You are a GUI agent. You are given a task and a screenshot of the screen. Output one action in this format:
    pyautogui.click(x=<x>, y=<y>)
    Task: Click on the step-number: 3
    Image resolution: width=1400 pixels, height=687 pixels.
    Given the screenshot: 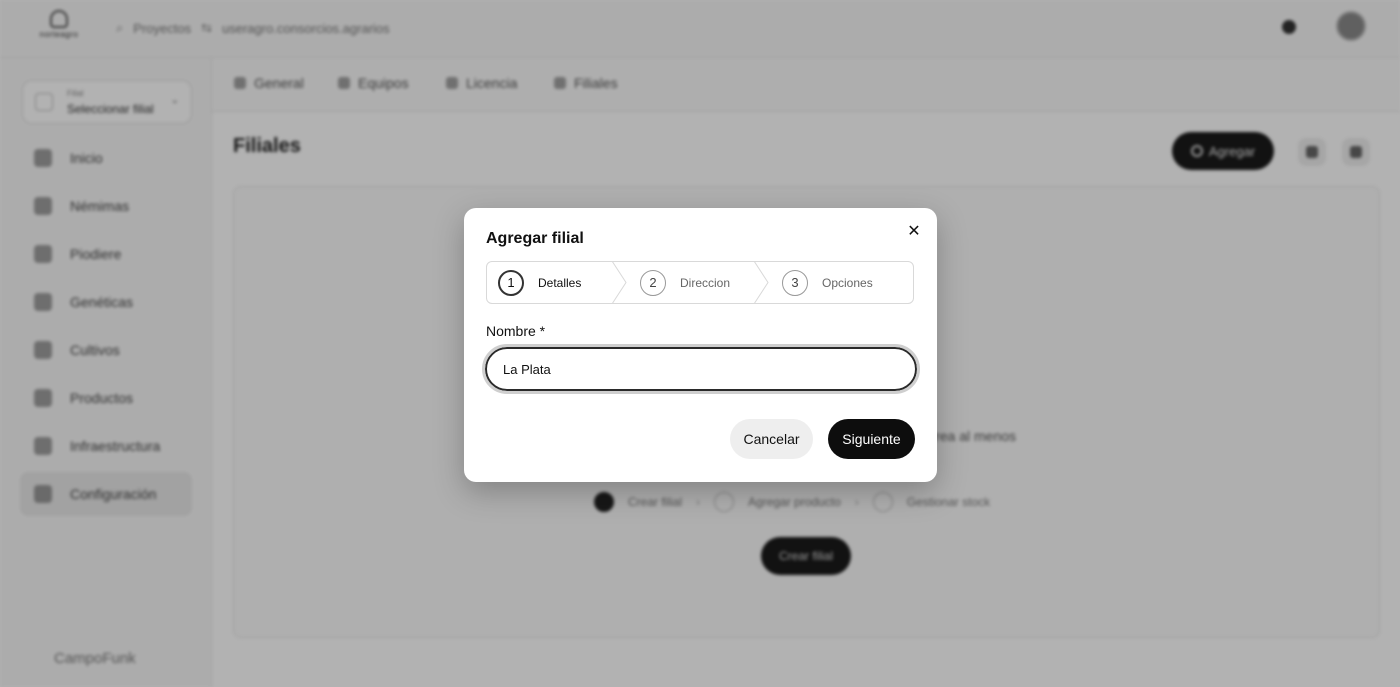 What is the action you would take?
    pyautogui.click(x=795, y=282)
    